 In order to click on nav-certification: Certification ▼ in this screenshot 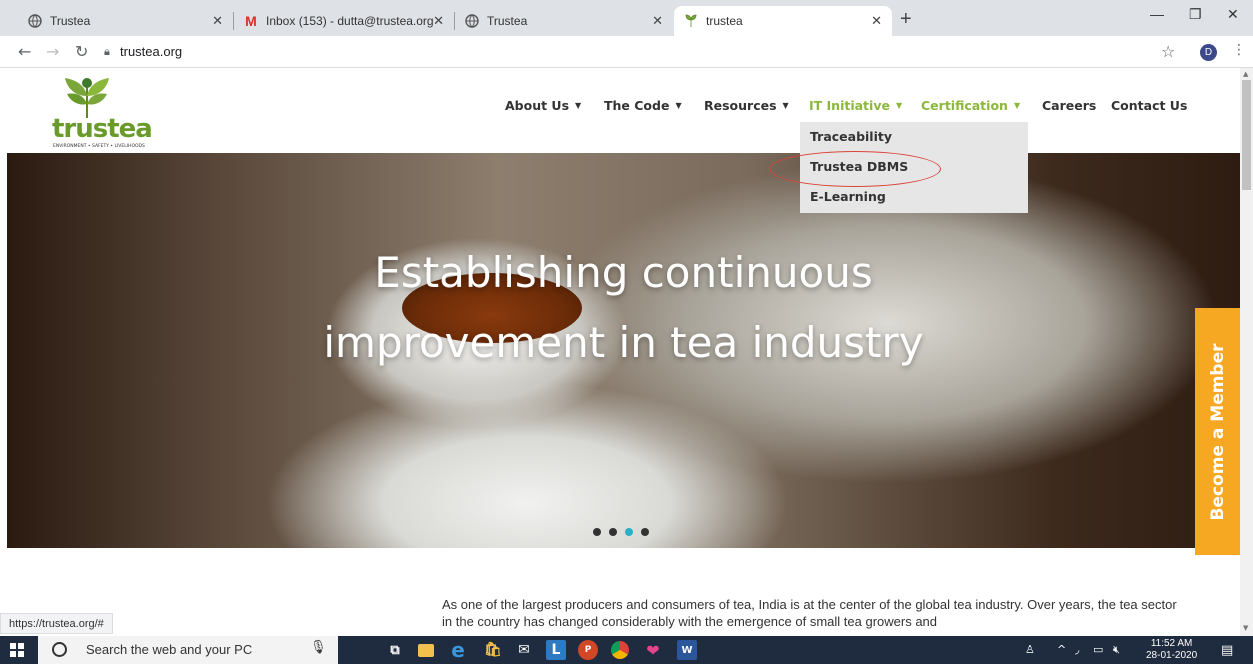, I will do `click(970, 105)`.